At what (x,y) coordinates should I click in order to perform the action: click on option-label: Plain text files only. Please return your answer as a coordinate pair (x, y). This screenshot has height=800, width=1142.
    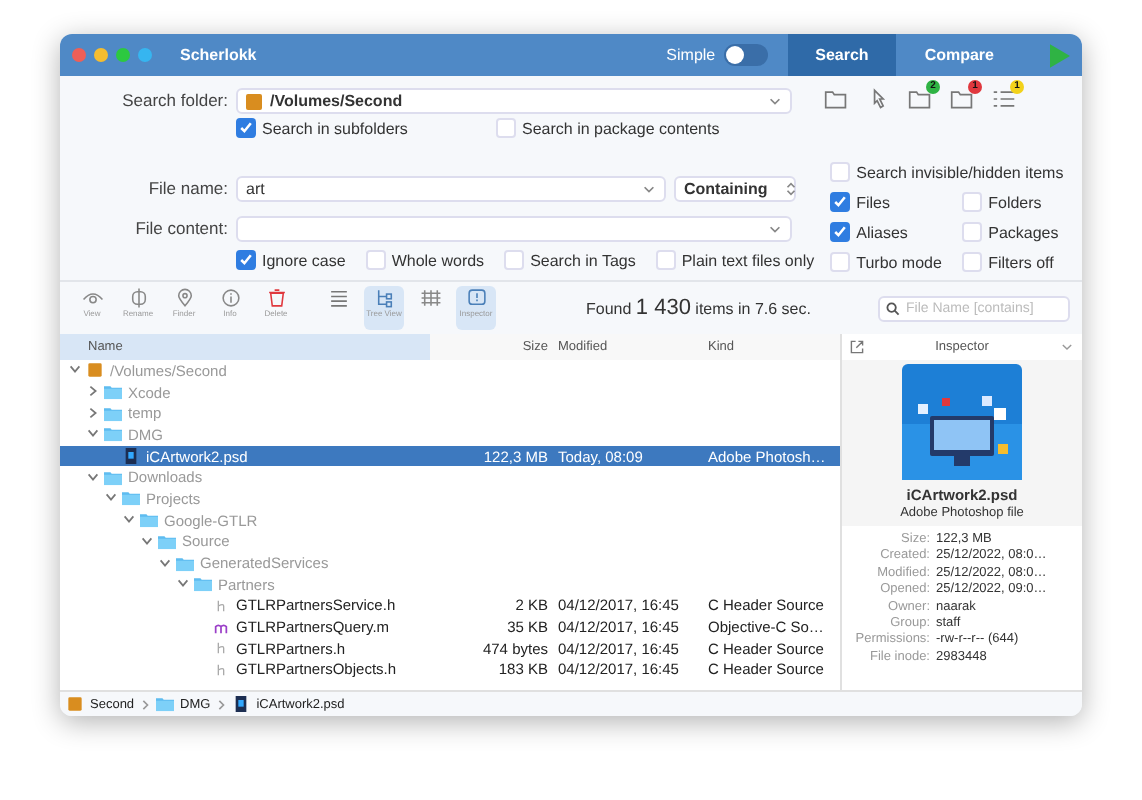
    Looking at the image, I should click on (748, 260).